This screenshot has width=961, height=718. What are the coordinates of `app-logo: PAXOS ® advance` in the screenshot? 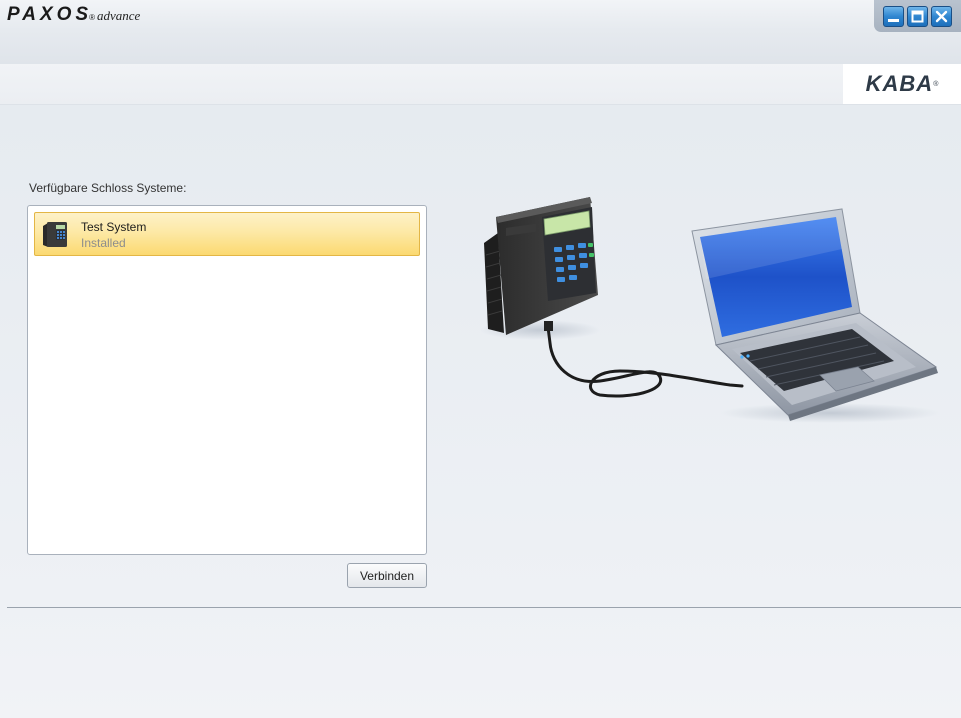 It's located at (73, 16).